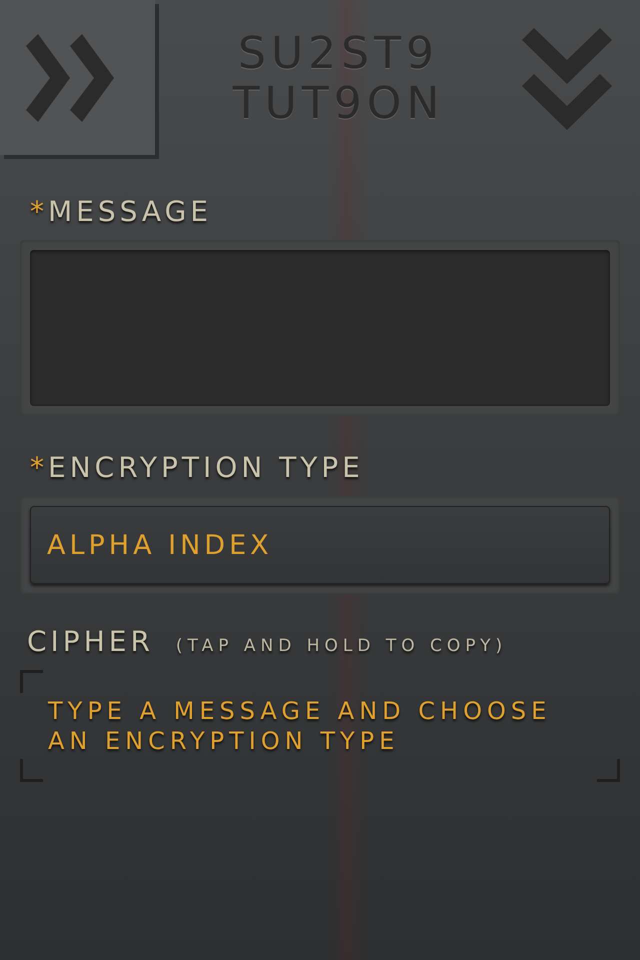 The image size is (640, 960). I want to click on corner-bracket-icon, so click(31, 681).